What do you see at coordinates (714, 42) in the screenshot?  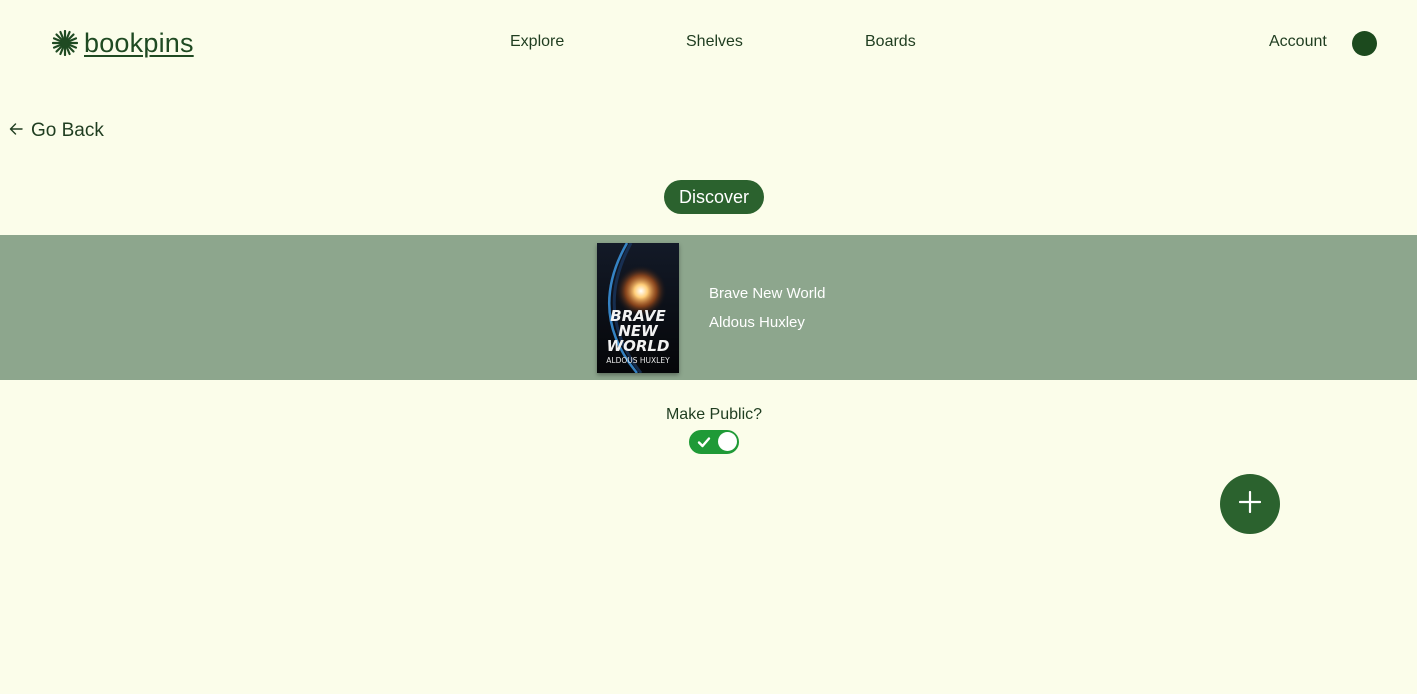 I see `nav-shelves: Shelves` at bounding box center [714, 42].